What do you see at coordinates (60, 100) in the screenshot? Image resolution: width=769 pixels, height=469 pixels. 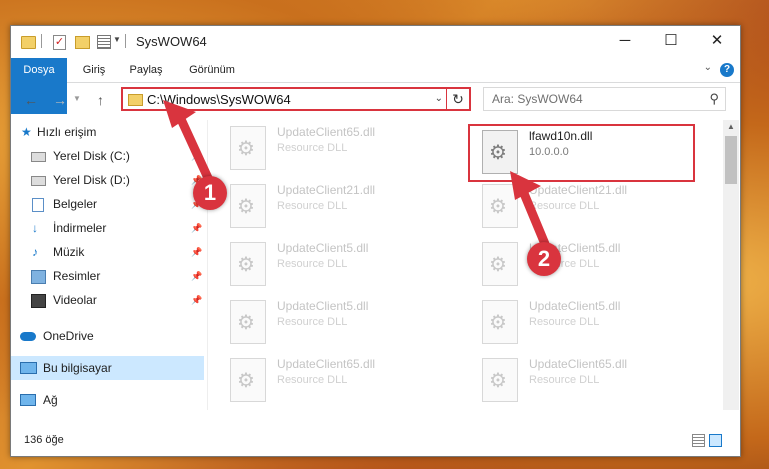 I see `forward-arrow-icon: →` at bounding box center [60, 100].